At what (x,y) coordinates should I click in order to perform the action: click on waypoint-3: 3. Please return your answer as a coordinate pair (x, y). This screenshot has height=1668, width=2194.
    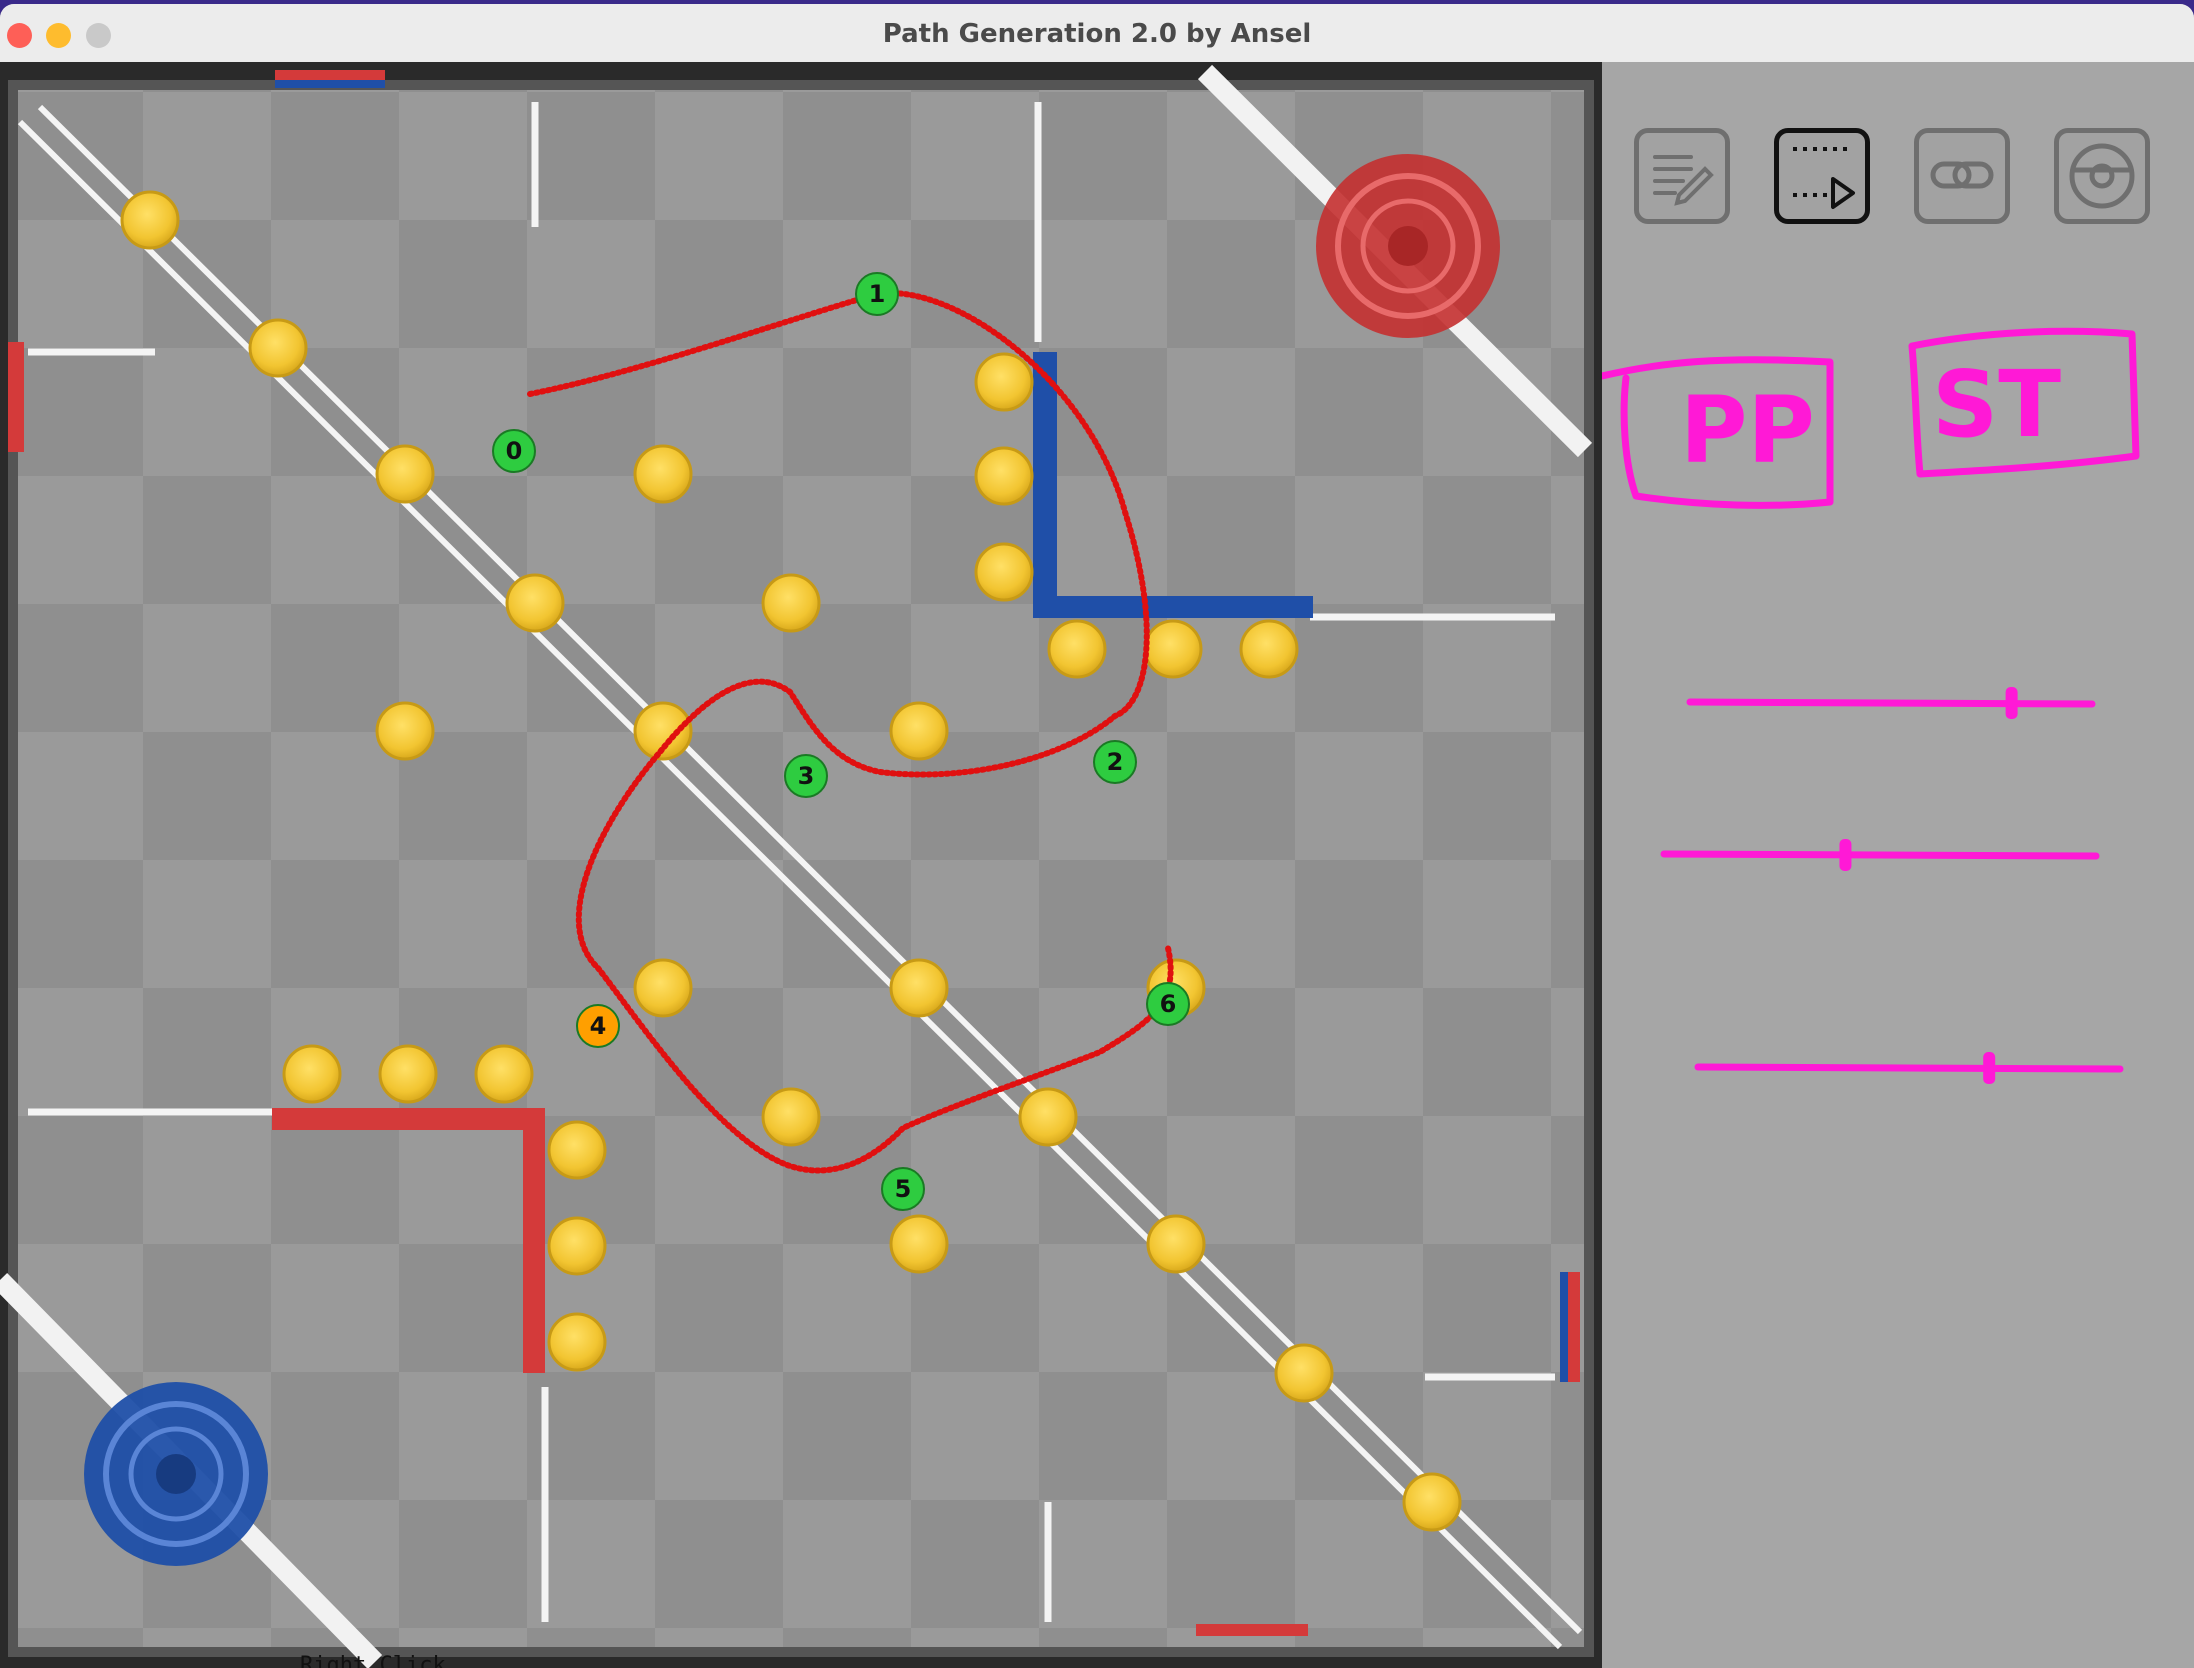
    Looking at the image, I should click on (806, 776).